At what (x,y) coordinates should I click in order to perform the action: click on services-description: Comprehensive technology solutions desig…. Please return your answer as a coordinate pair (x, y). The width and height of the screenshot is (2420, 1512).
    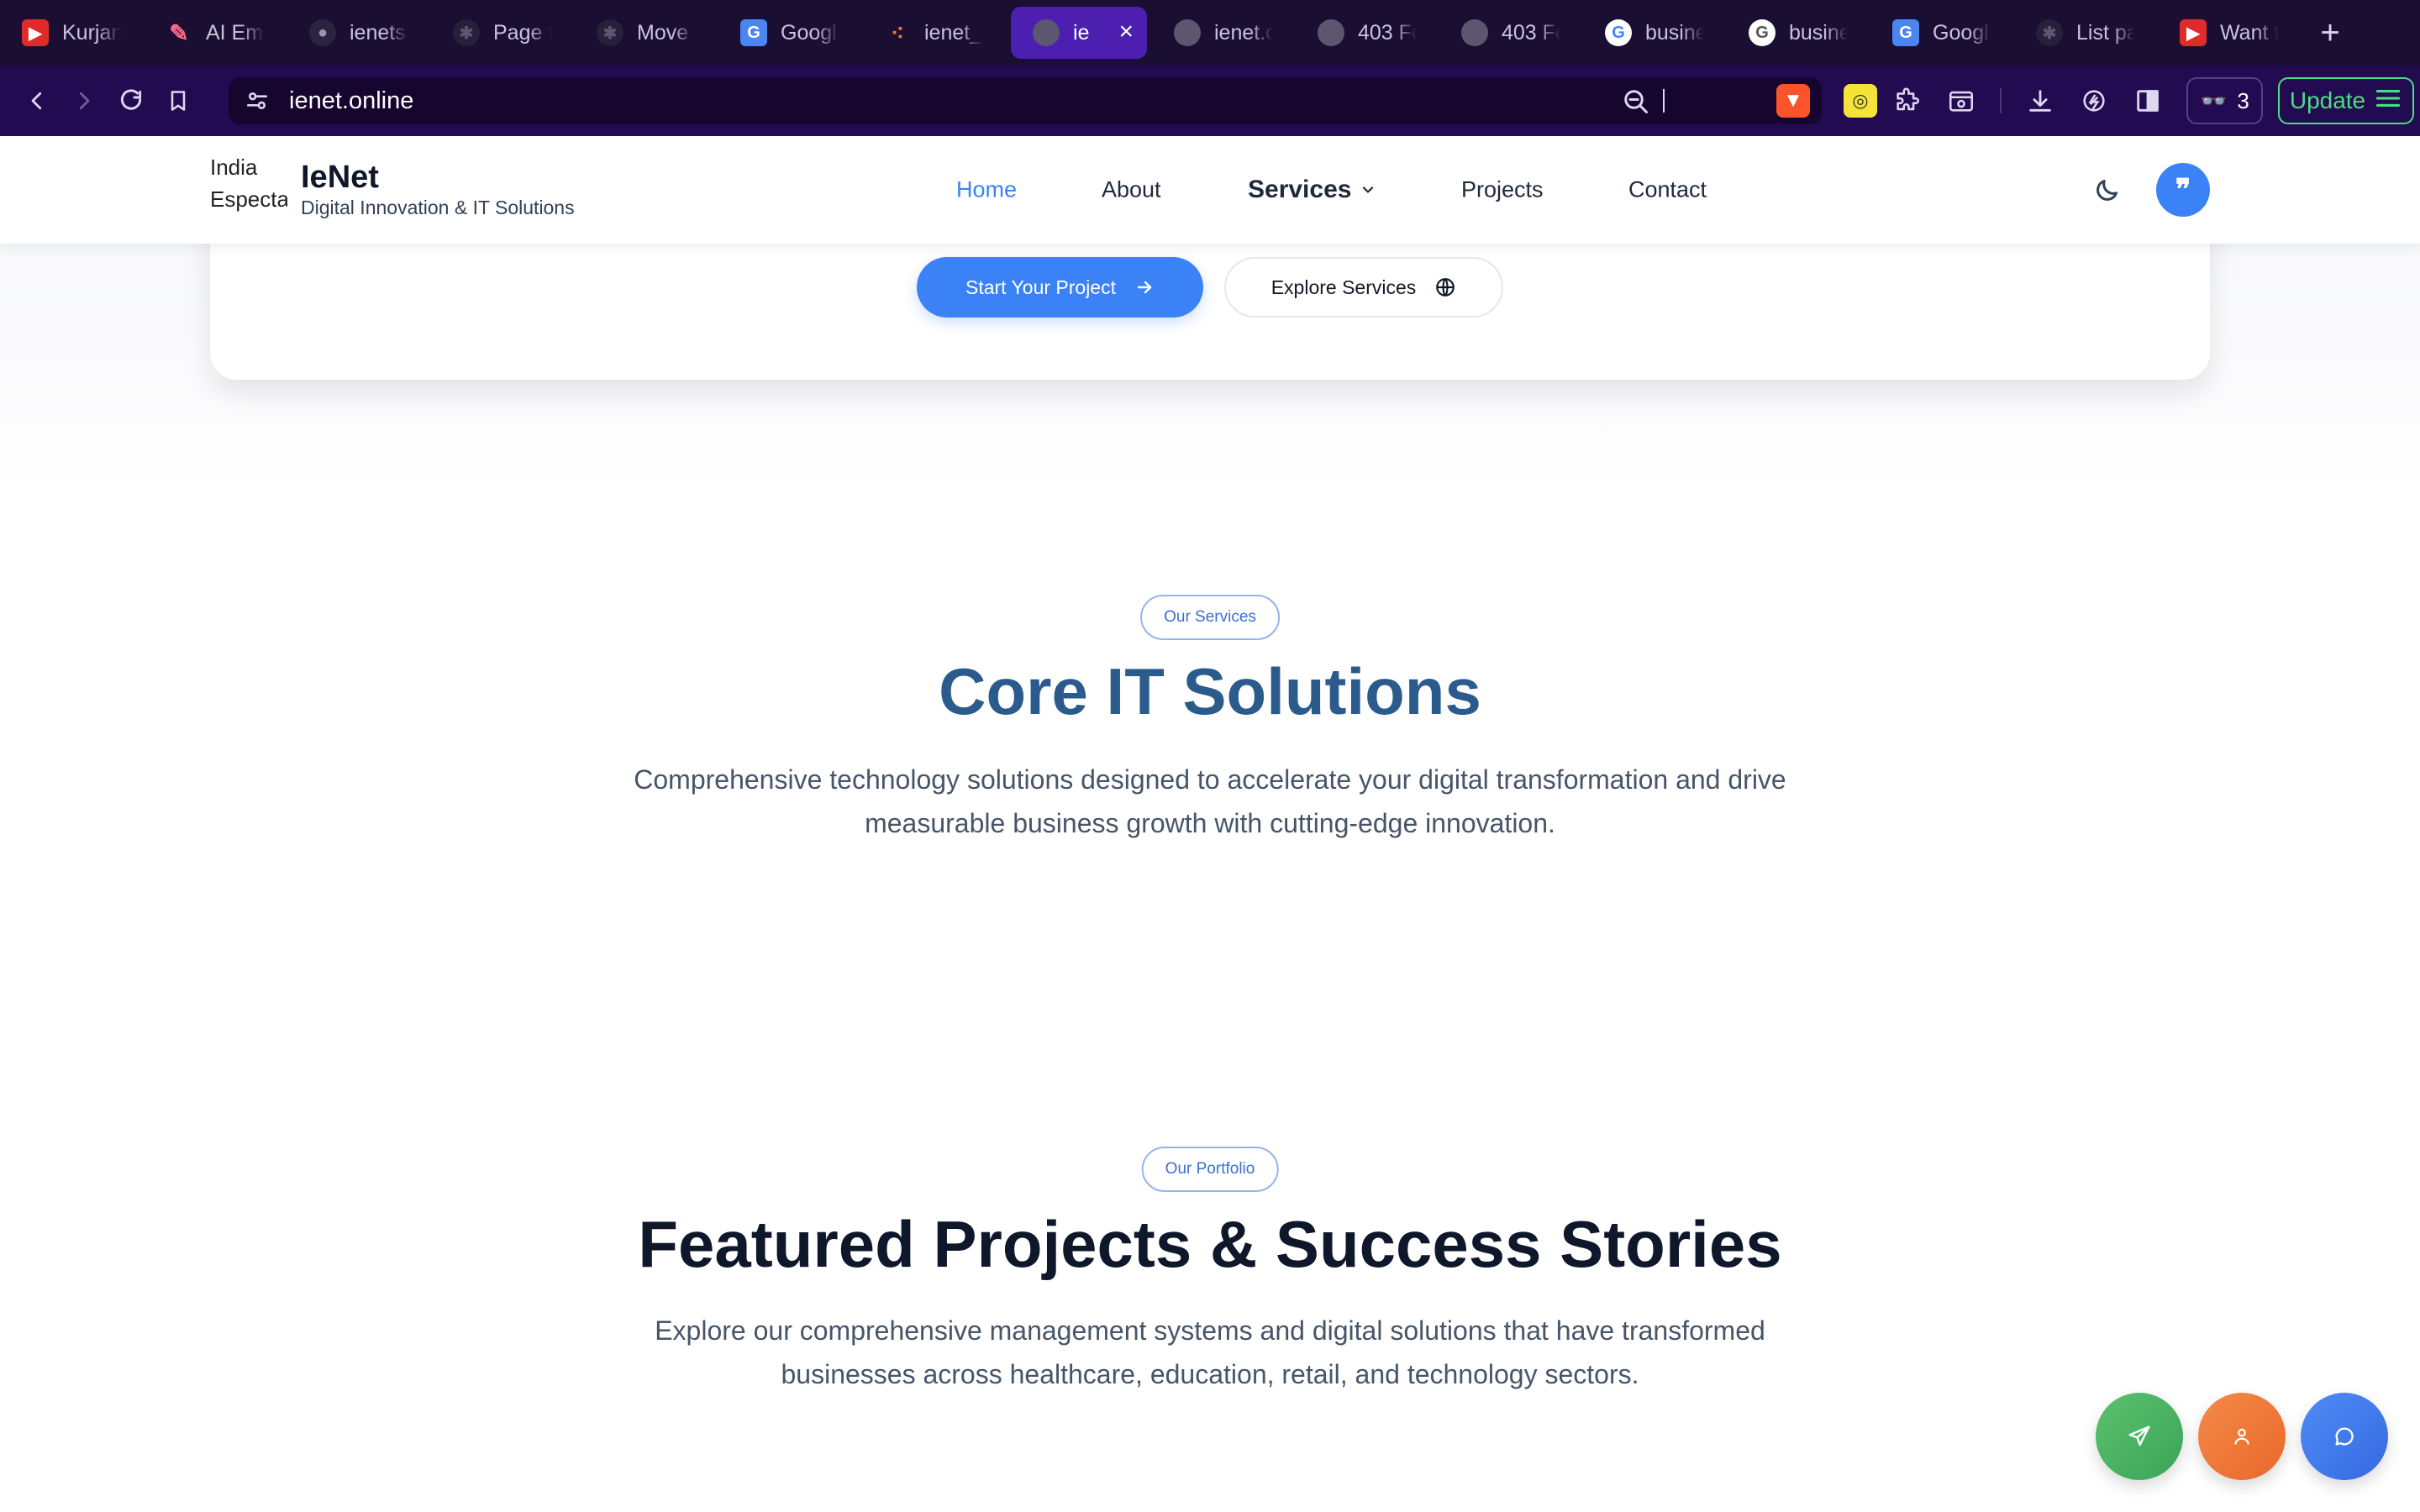
    Looking at the image, I should click on (1210, 801).